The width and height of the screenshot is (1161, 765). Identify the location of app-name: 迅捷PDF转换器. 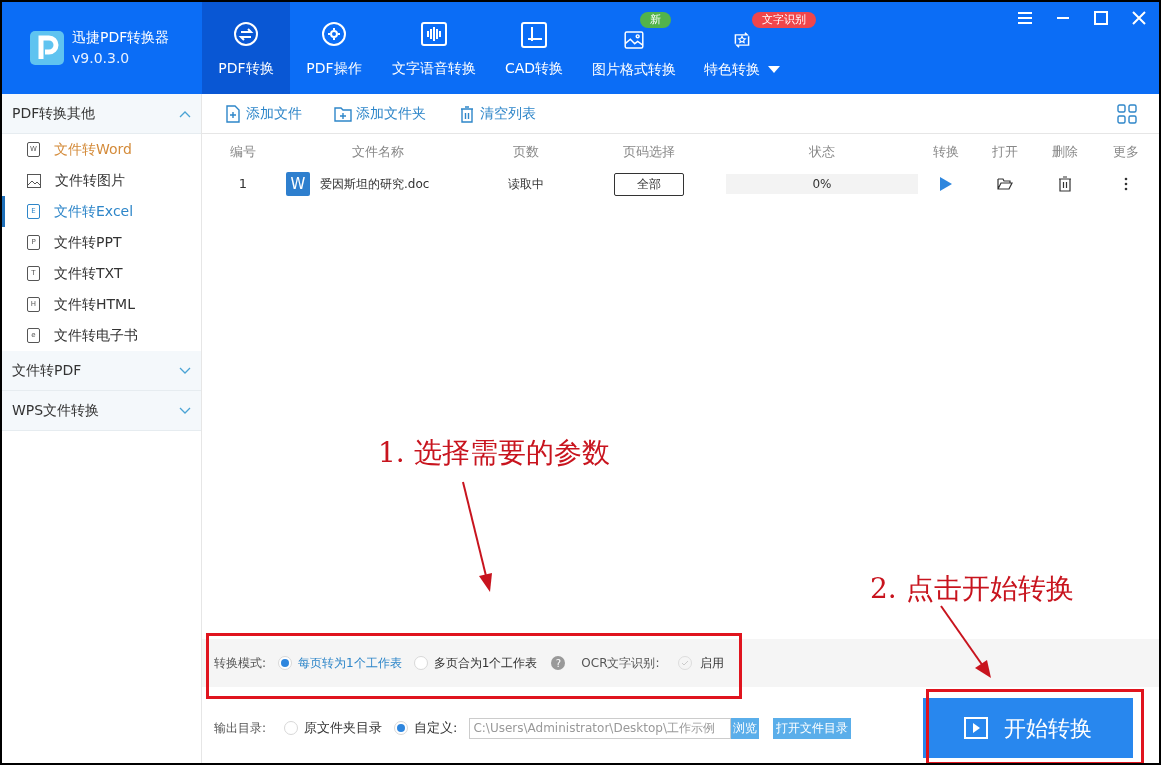
(121, 37).